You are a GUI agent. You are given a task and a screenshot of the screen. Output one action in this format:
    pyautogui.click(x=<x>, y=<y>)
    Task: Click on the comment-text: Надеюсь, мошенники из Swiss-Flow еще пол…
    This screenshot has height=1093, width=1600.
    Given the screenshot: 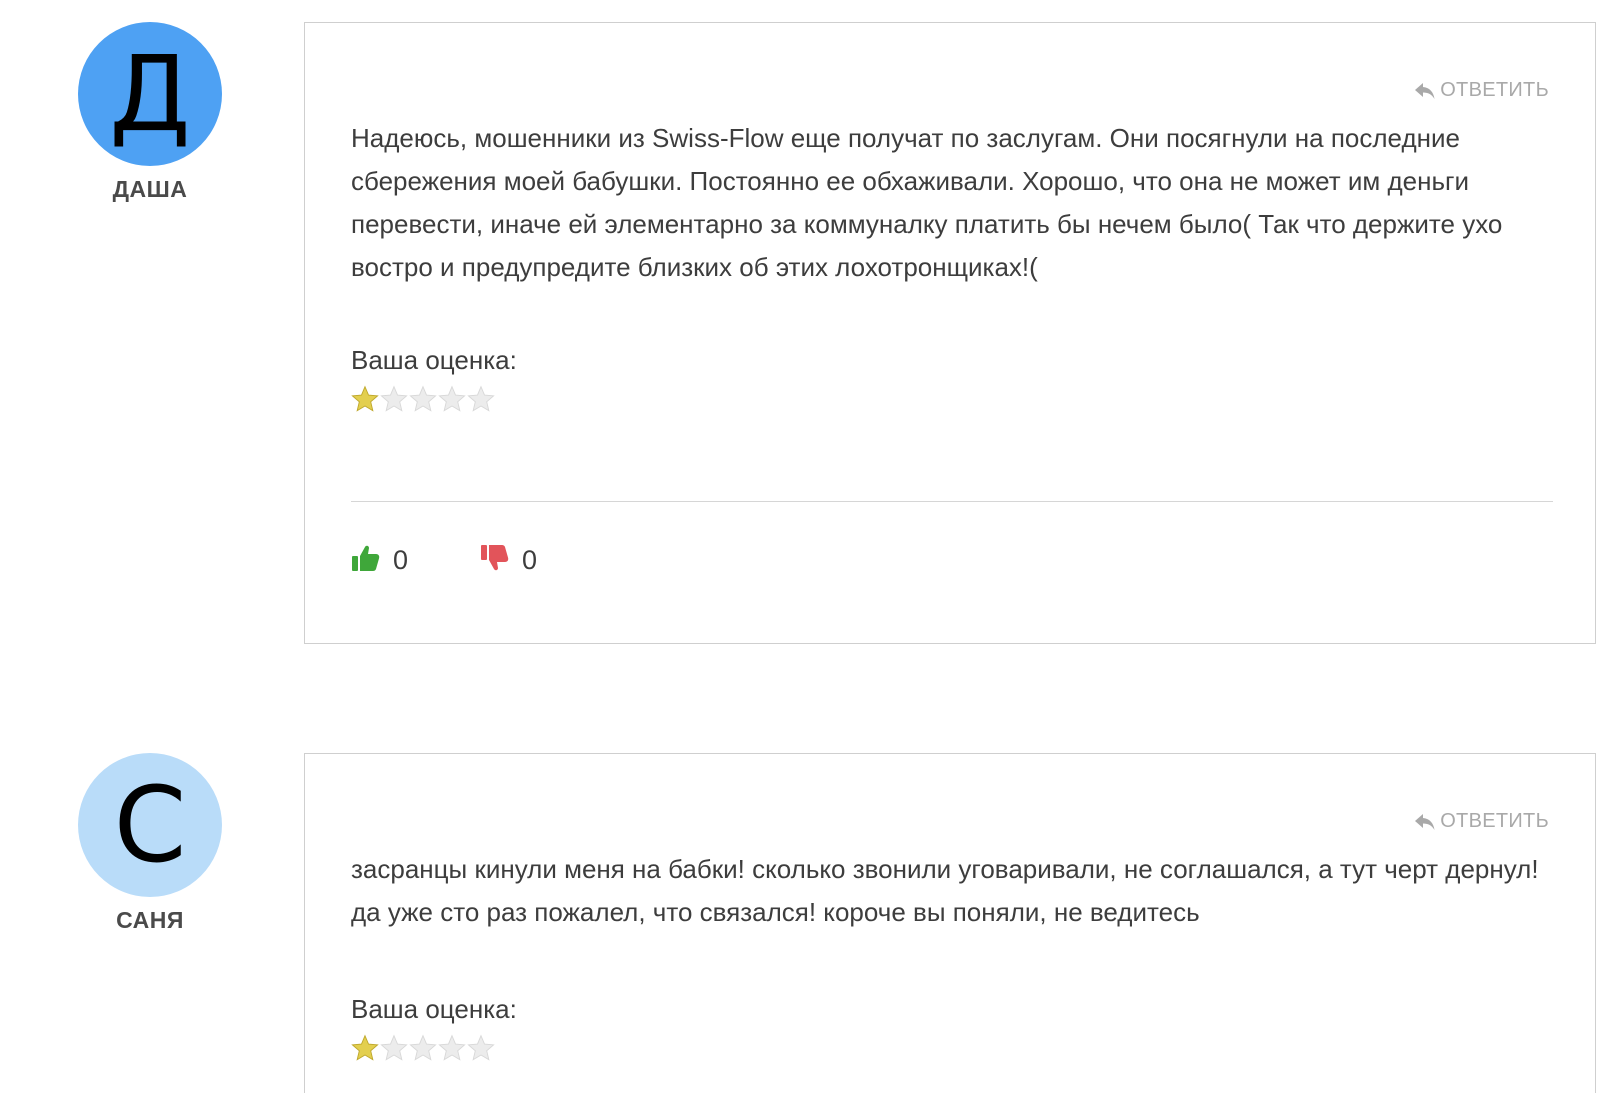 What is the action you would take?
    pyautogui.click(x=927, y=202)
    